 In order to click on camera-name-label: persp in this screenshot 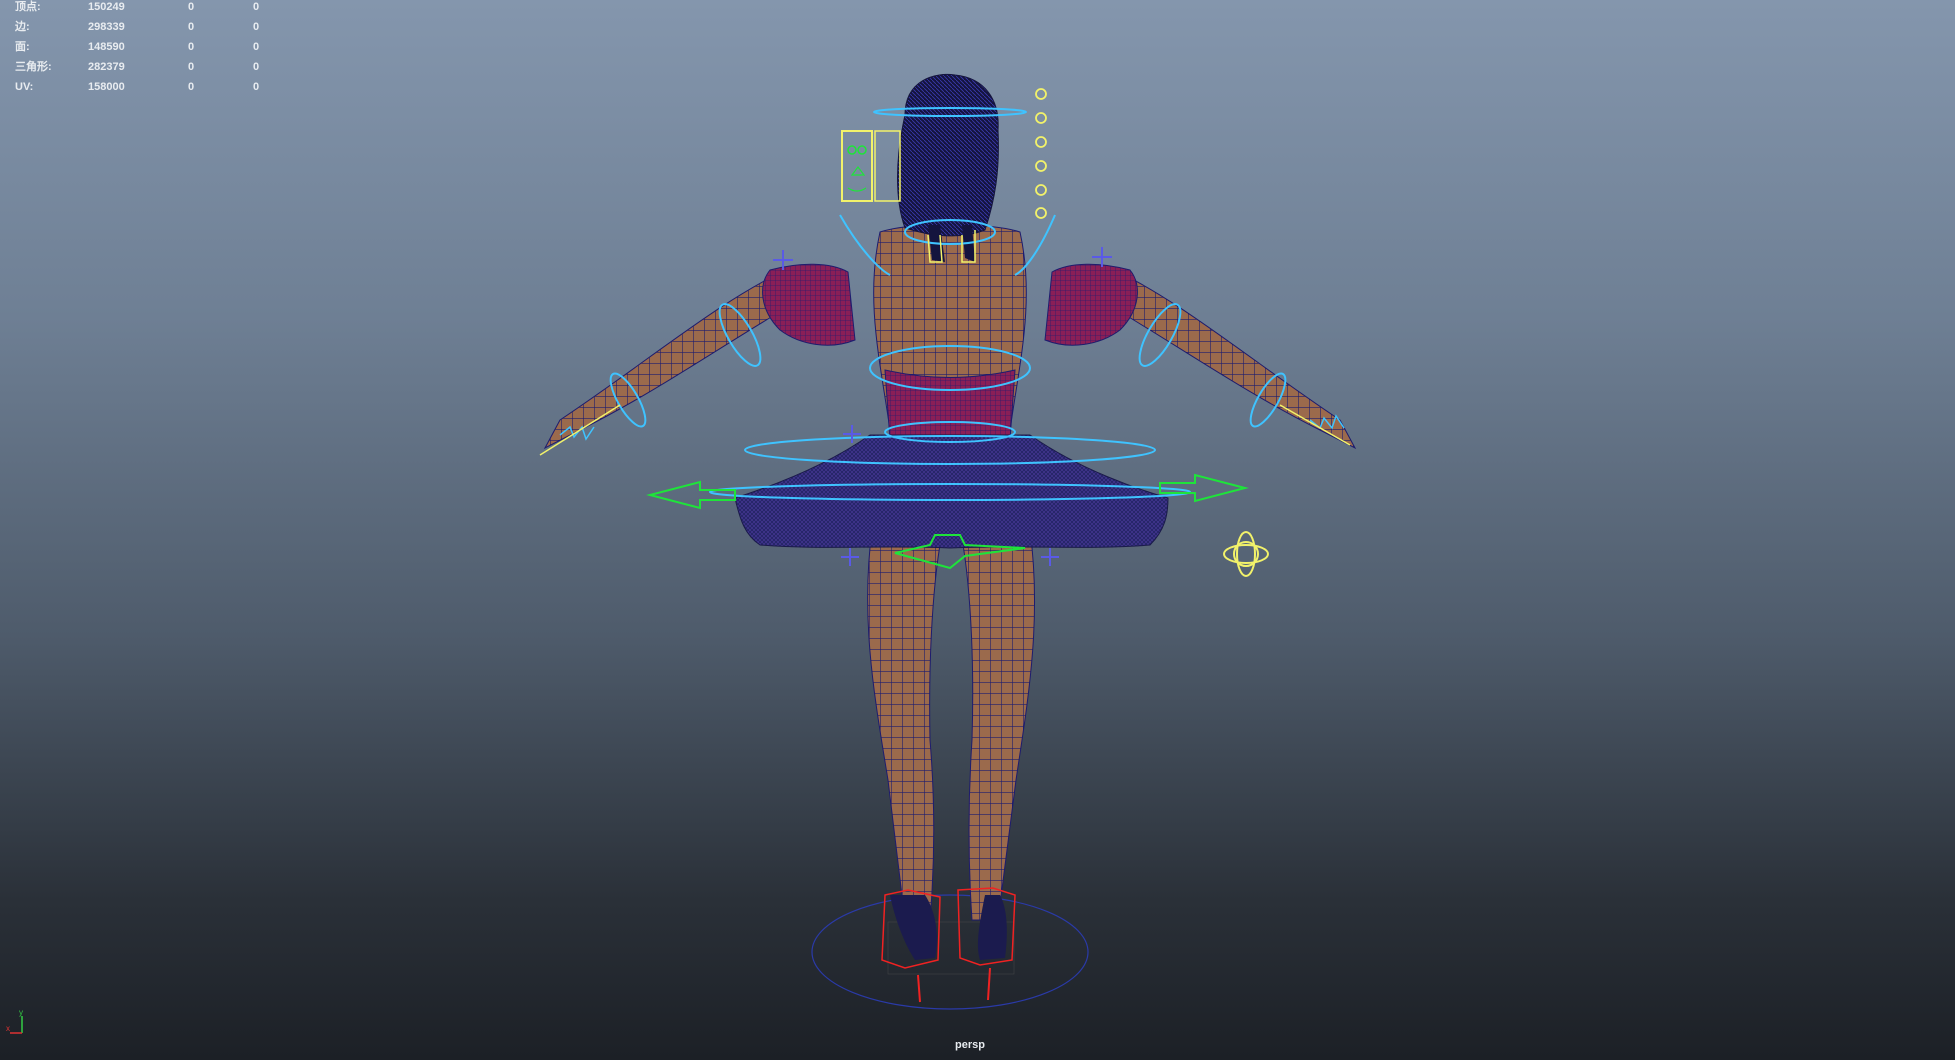, I will do `click(970, 1045)`.